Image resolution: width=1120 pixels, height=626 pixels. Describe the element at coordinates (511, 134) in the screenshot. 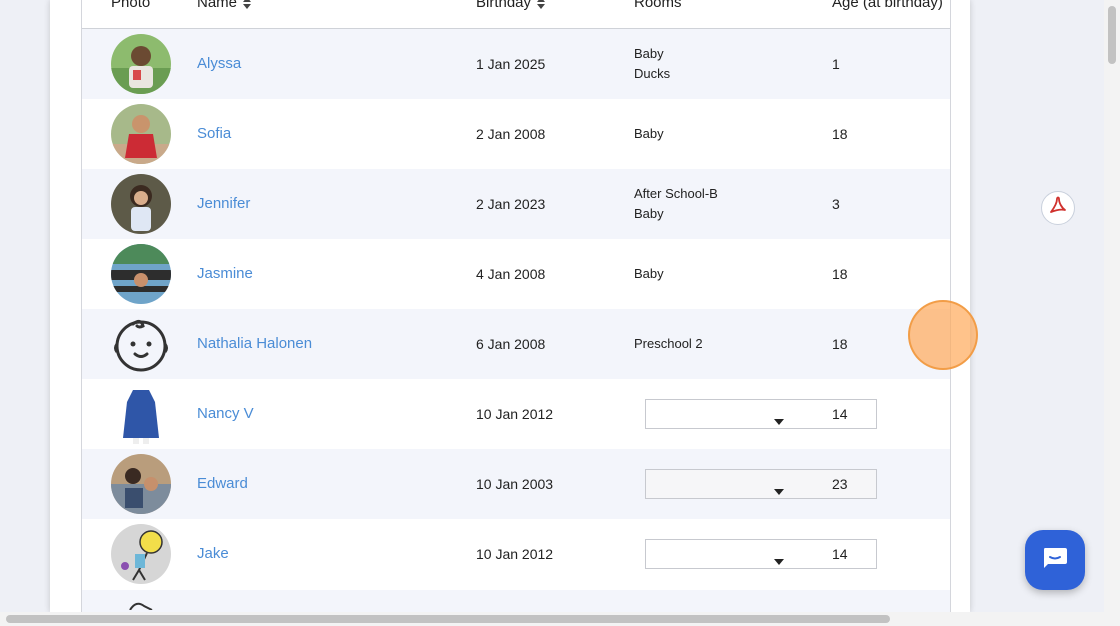

I see `birthday-value: 2 Jan 2008` at that location.